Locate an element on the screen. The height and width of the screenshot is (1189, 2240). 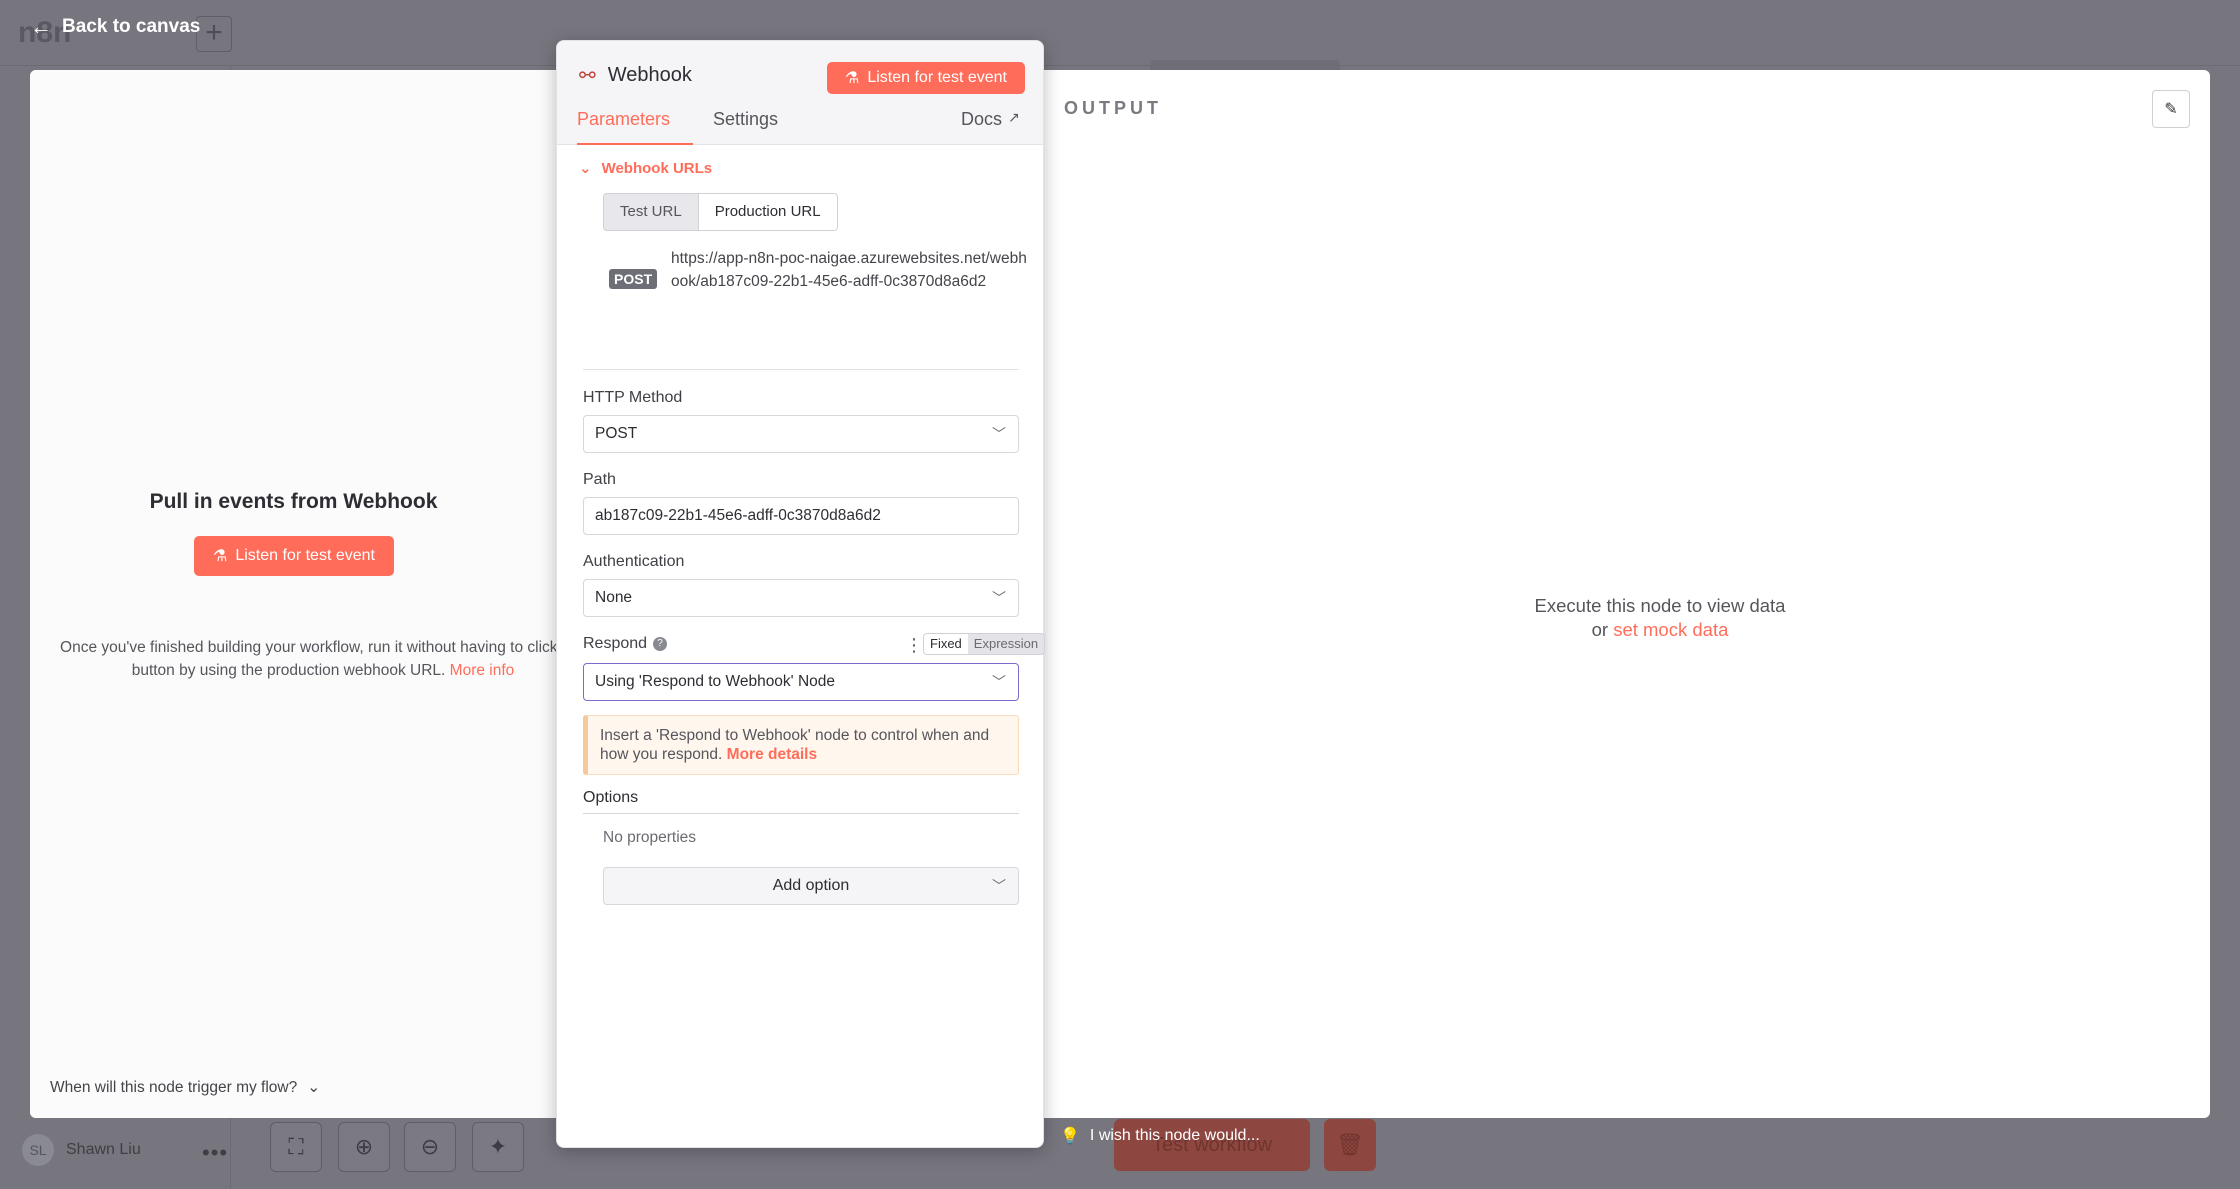
back-to-canvas-link: ← Back to canvas is located at coordinates (115, 27).